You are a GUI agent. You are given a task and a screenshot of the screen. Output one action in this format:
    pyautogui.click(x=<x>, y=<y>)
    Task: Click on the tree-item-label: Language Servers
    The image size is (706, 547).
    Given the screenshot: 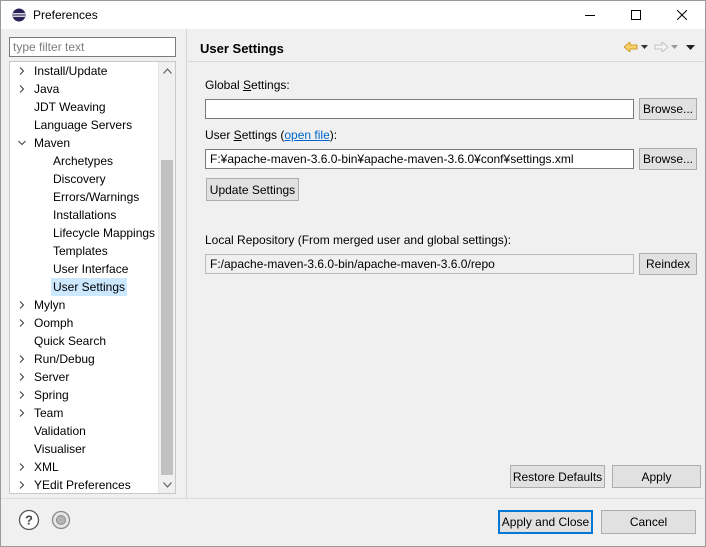 What is the action you would take?
    pyautogui.click(x=83, y=125)
    